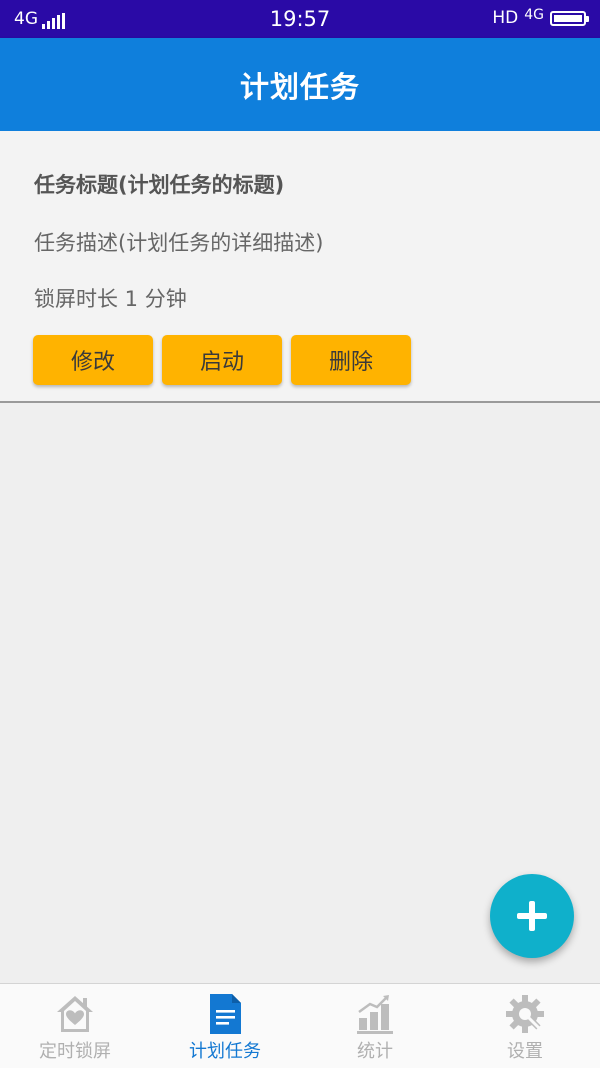  Describe the element at coordinates (93, 360) in the screenshot. I see `edit-button: 修改` at that location.